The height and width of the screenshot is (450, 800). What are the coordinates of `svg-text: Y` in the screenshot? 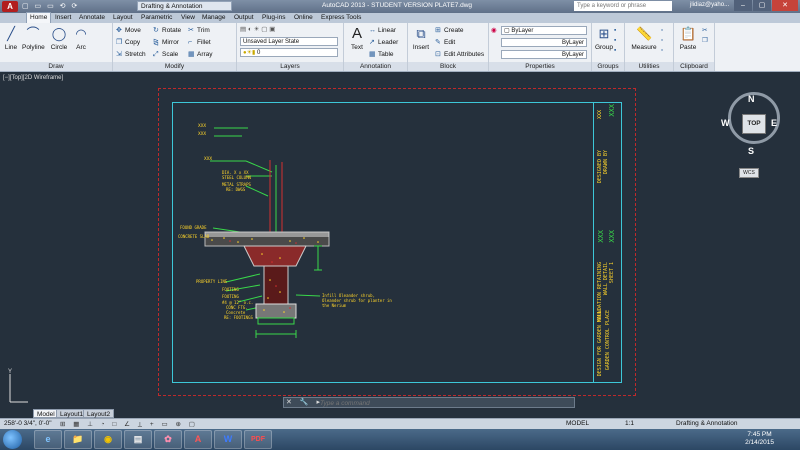 It's located at (10, 372).